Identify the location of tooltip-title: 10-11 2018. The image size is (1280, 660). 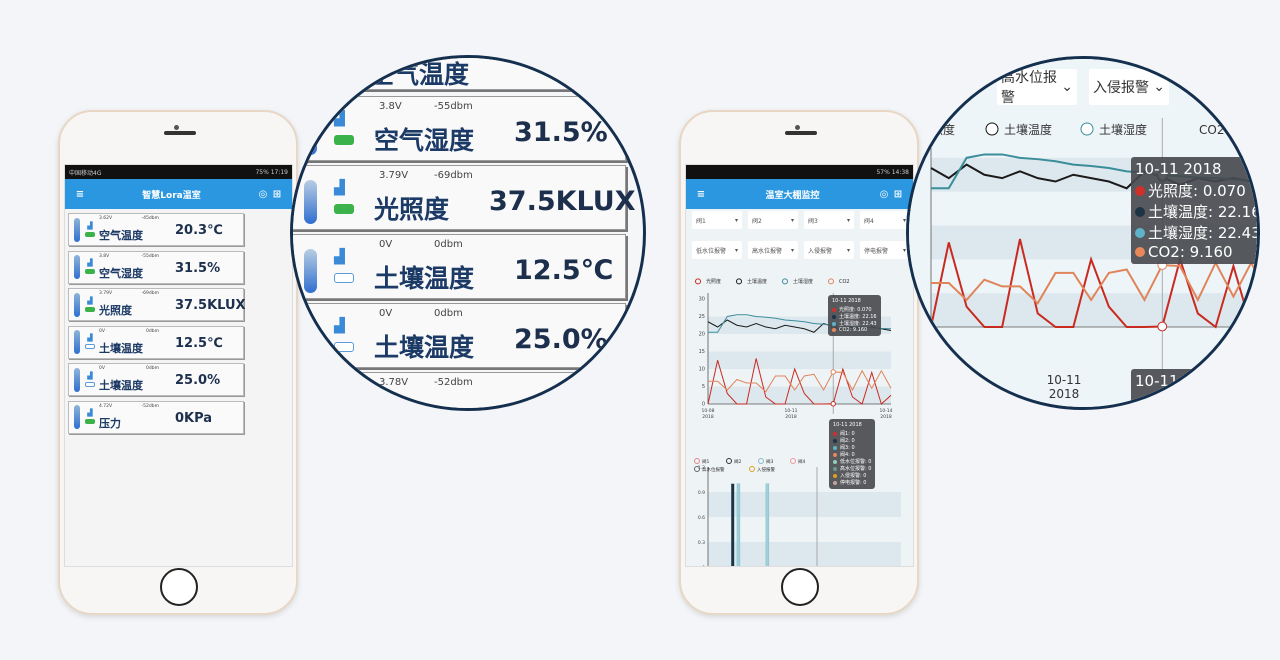
(1178, 169).